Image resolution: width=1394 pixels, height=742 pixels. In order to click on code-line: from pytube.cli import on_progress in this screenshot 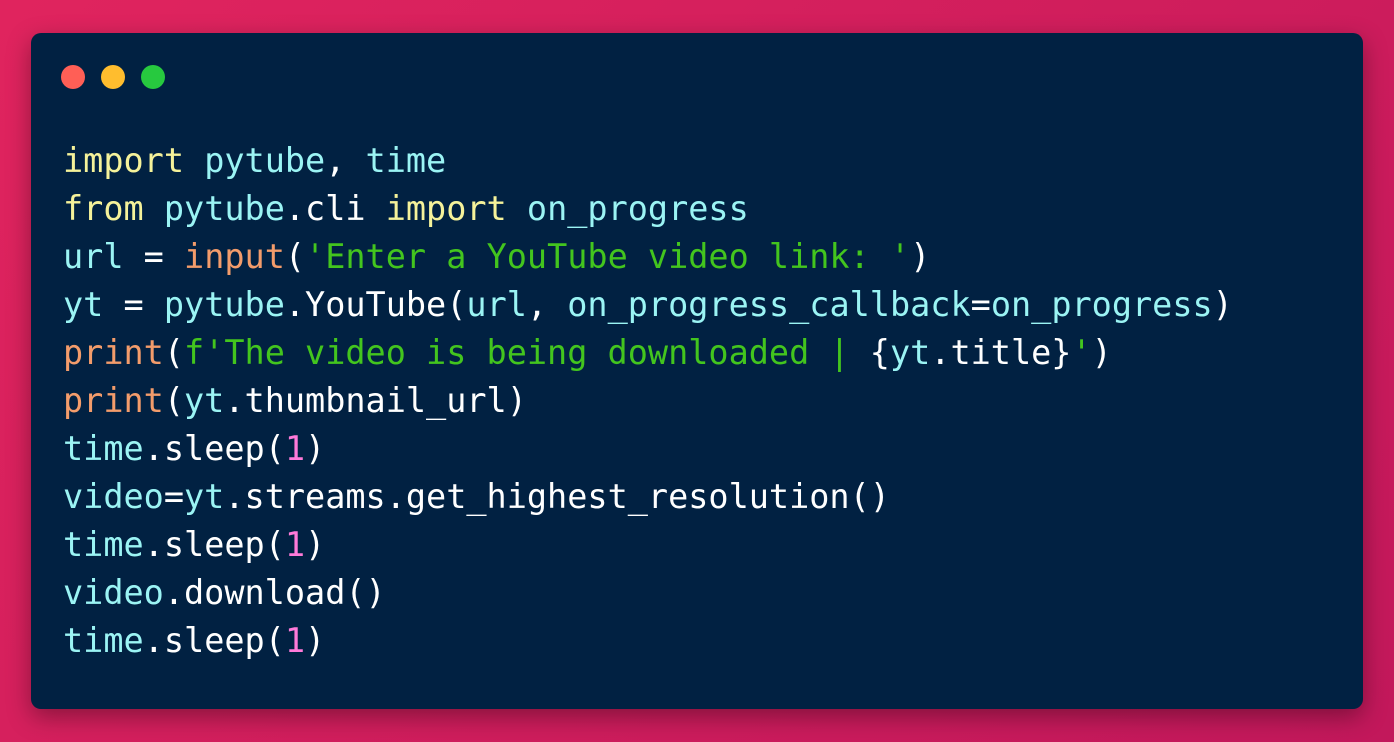, I will do `click(648, 209)`.